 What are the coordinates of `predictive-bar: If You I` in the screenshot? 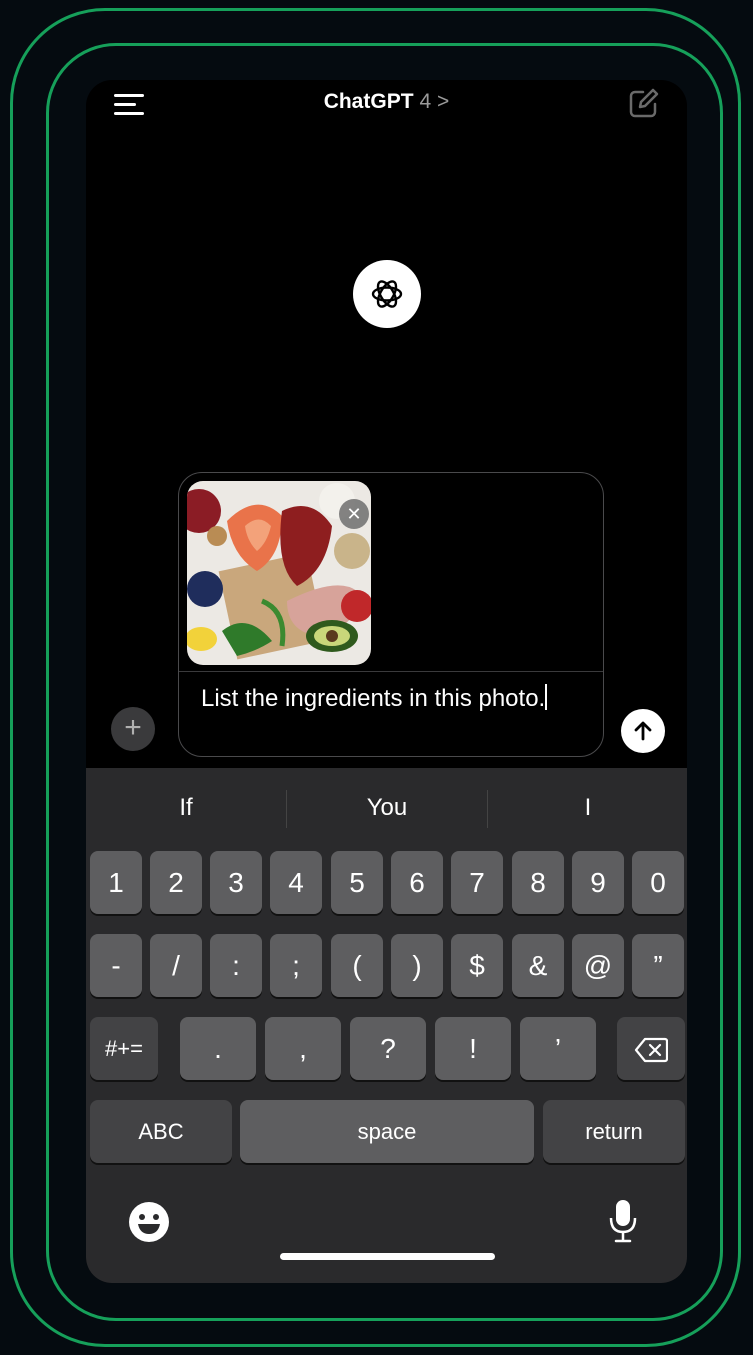 It's located at (386, 808).